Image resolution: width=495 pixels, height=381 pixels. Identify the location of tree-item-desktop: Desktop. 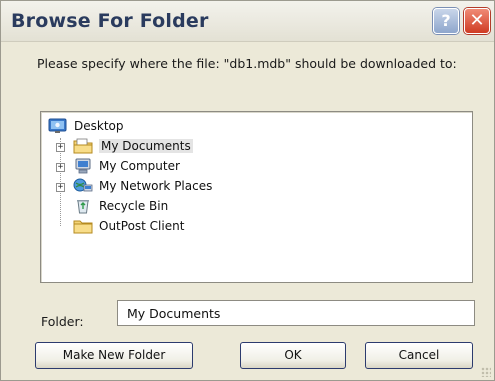
(86, 126).